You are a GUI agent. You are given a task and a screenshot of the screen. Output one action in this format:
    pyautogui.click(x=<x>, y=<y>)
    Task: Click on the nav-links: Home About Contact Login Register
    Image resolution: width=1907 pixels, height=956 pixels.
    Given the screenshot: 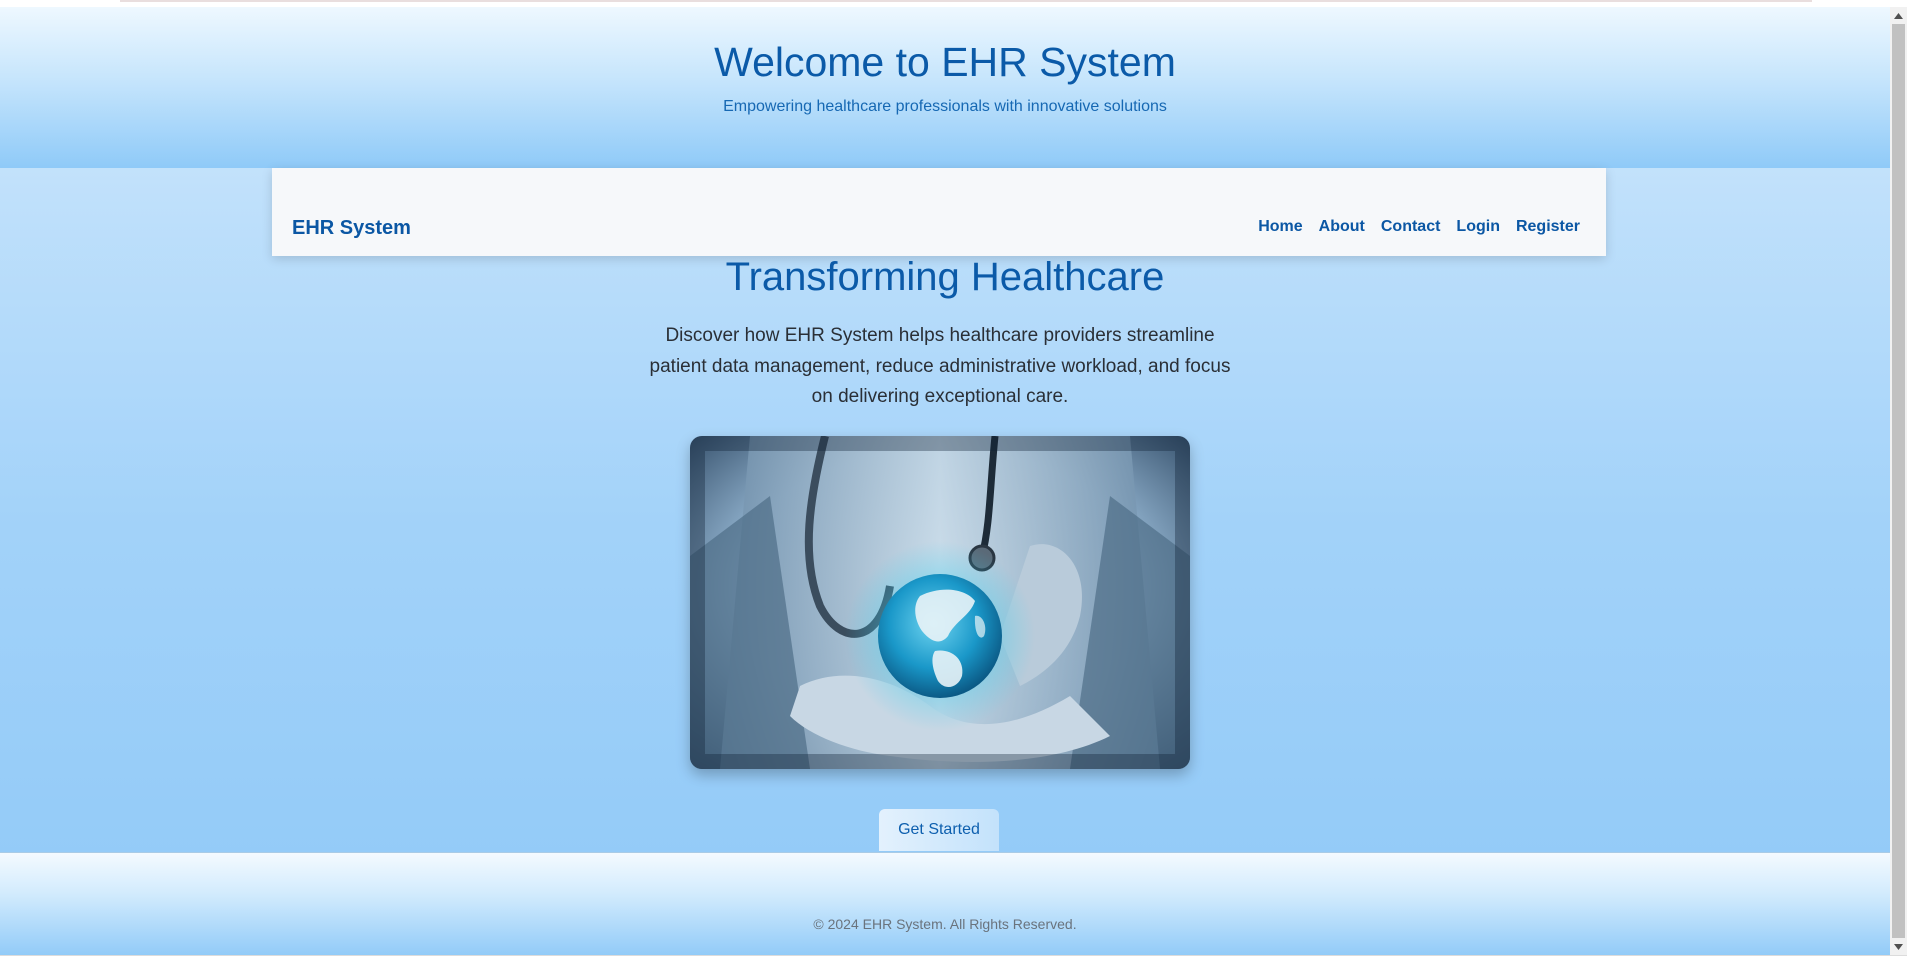 What is the action you would take?
    pyautogui.click(x=1419, y=227)
    